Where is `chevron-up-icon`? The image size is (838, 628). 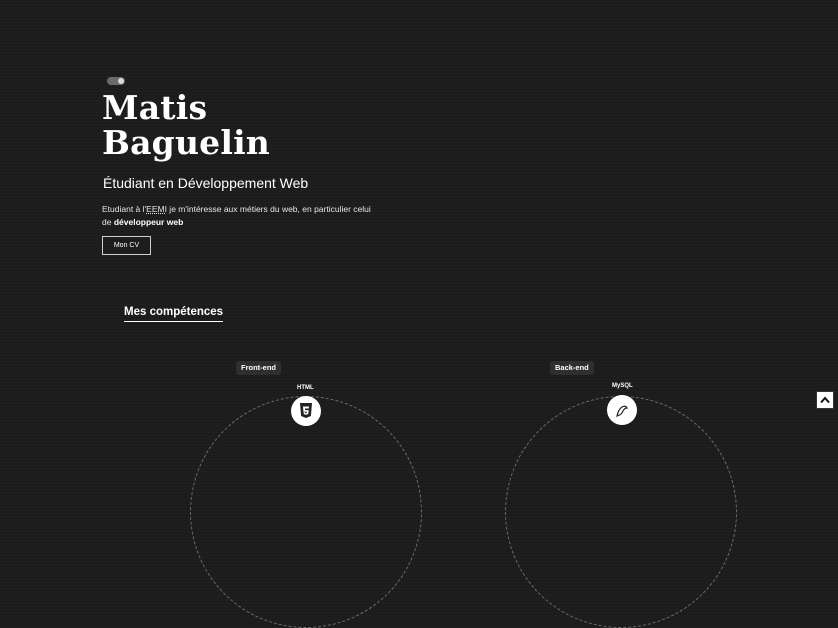
chevron-up-icon is located at coordinates (825, 400).